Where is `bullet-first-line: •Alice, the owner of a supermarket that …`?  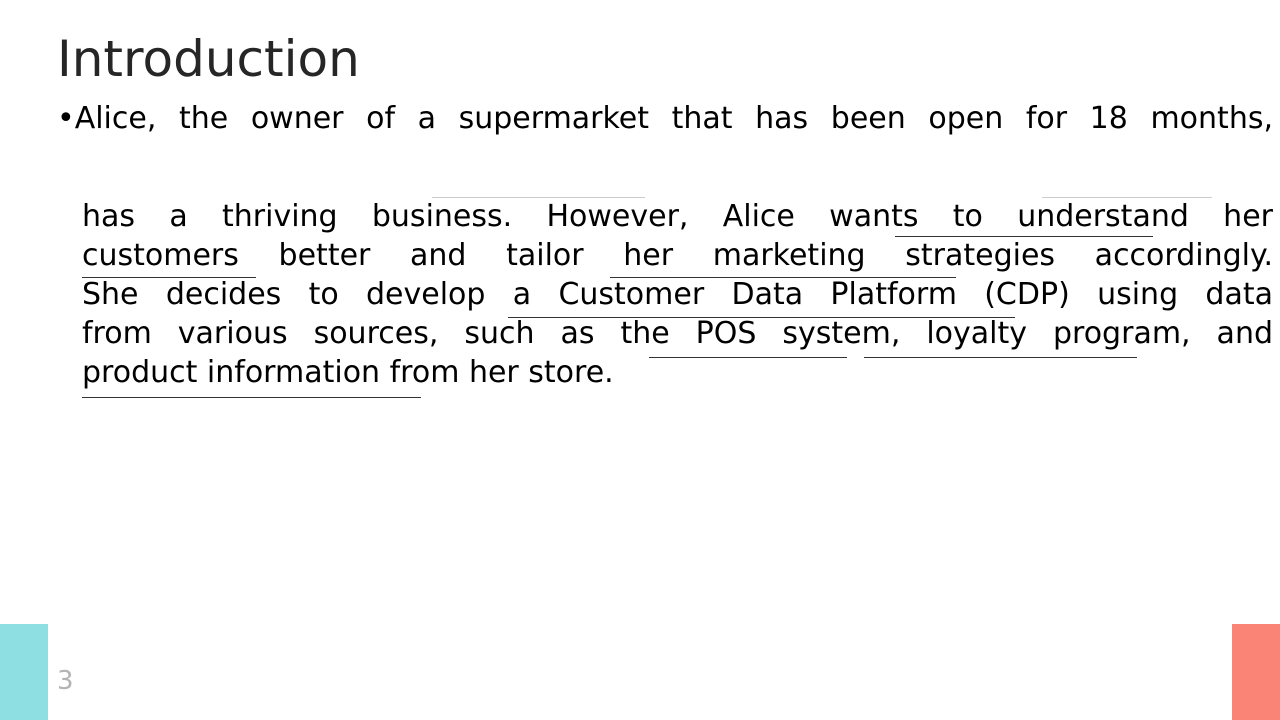
bullet-first-line: •Alice, the owner of a supermarket that … is located at coordinates (665, 118).